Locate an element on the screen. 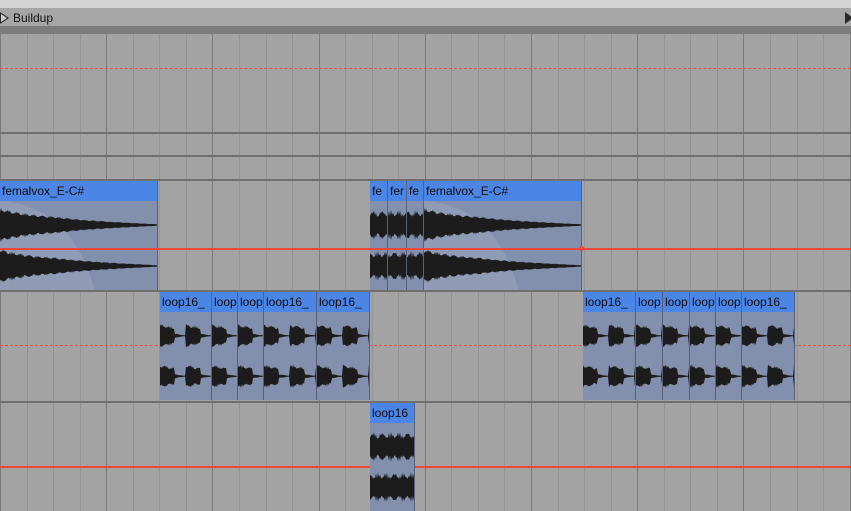  loop-brace-strip is located at coordinates (425, 30).